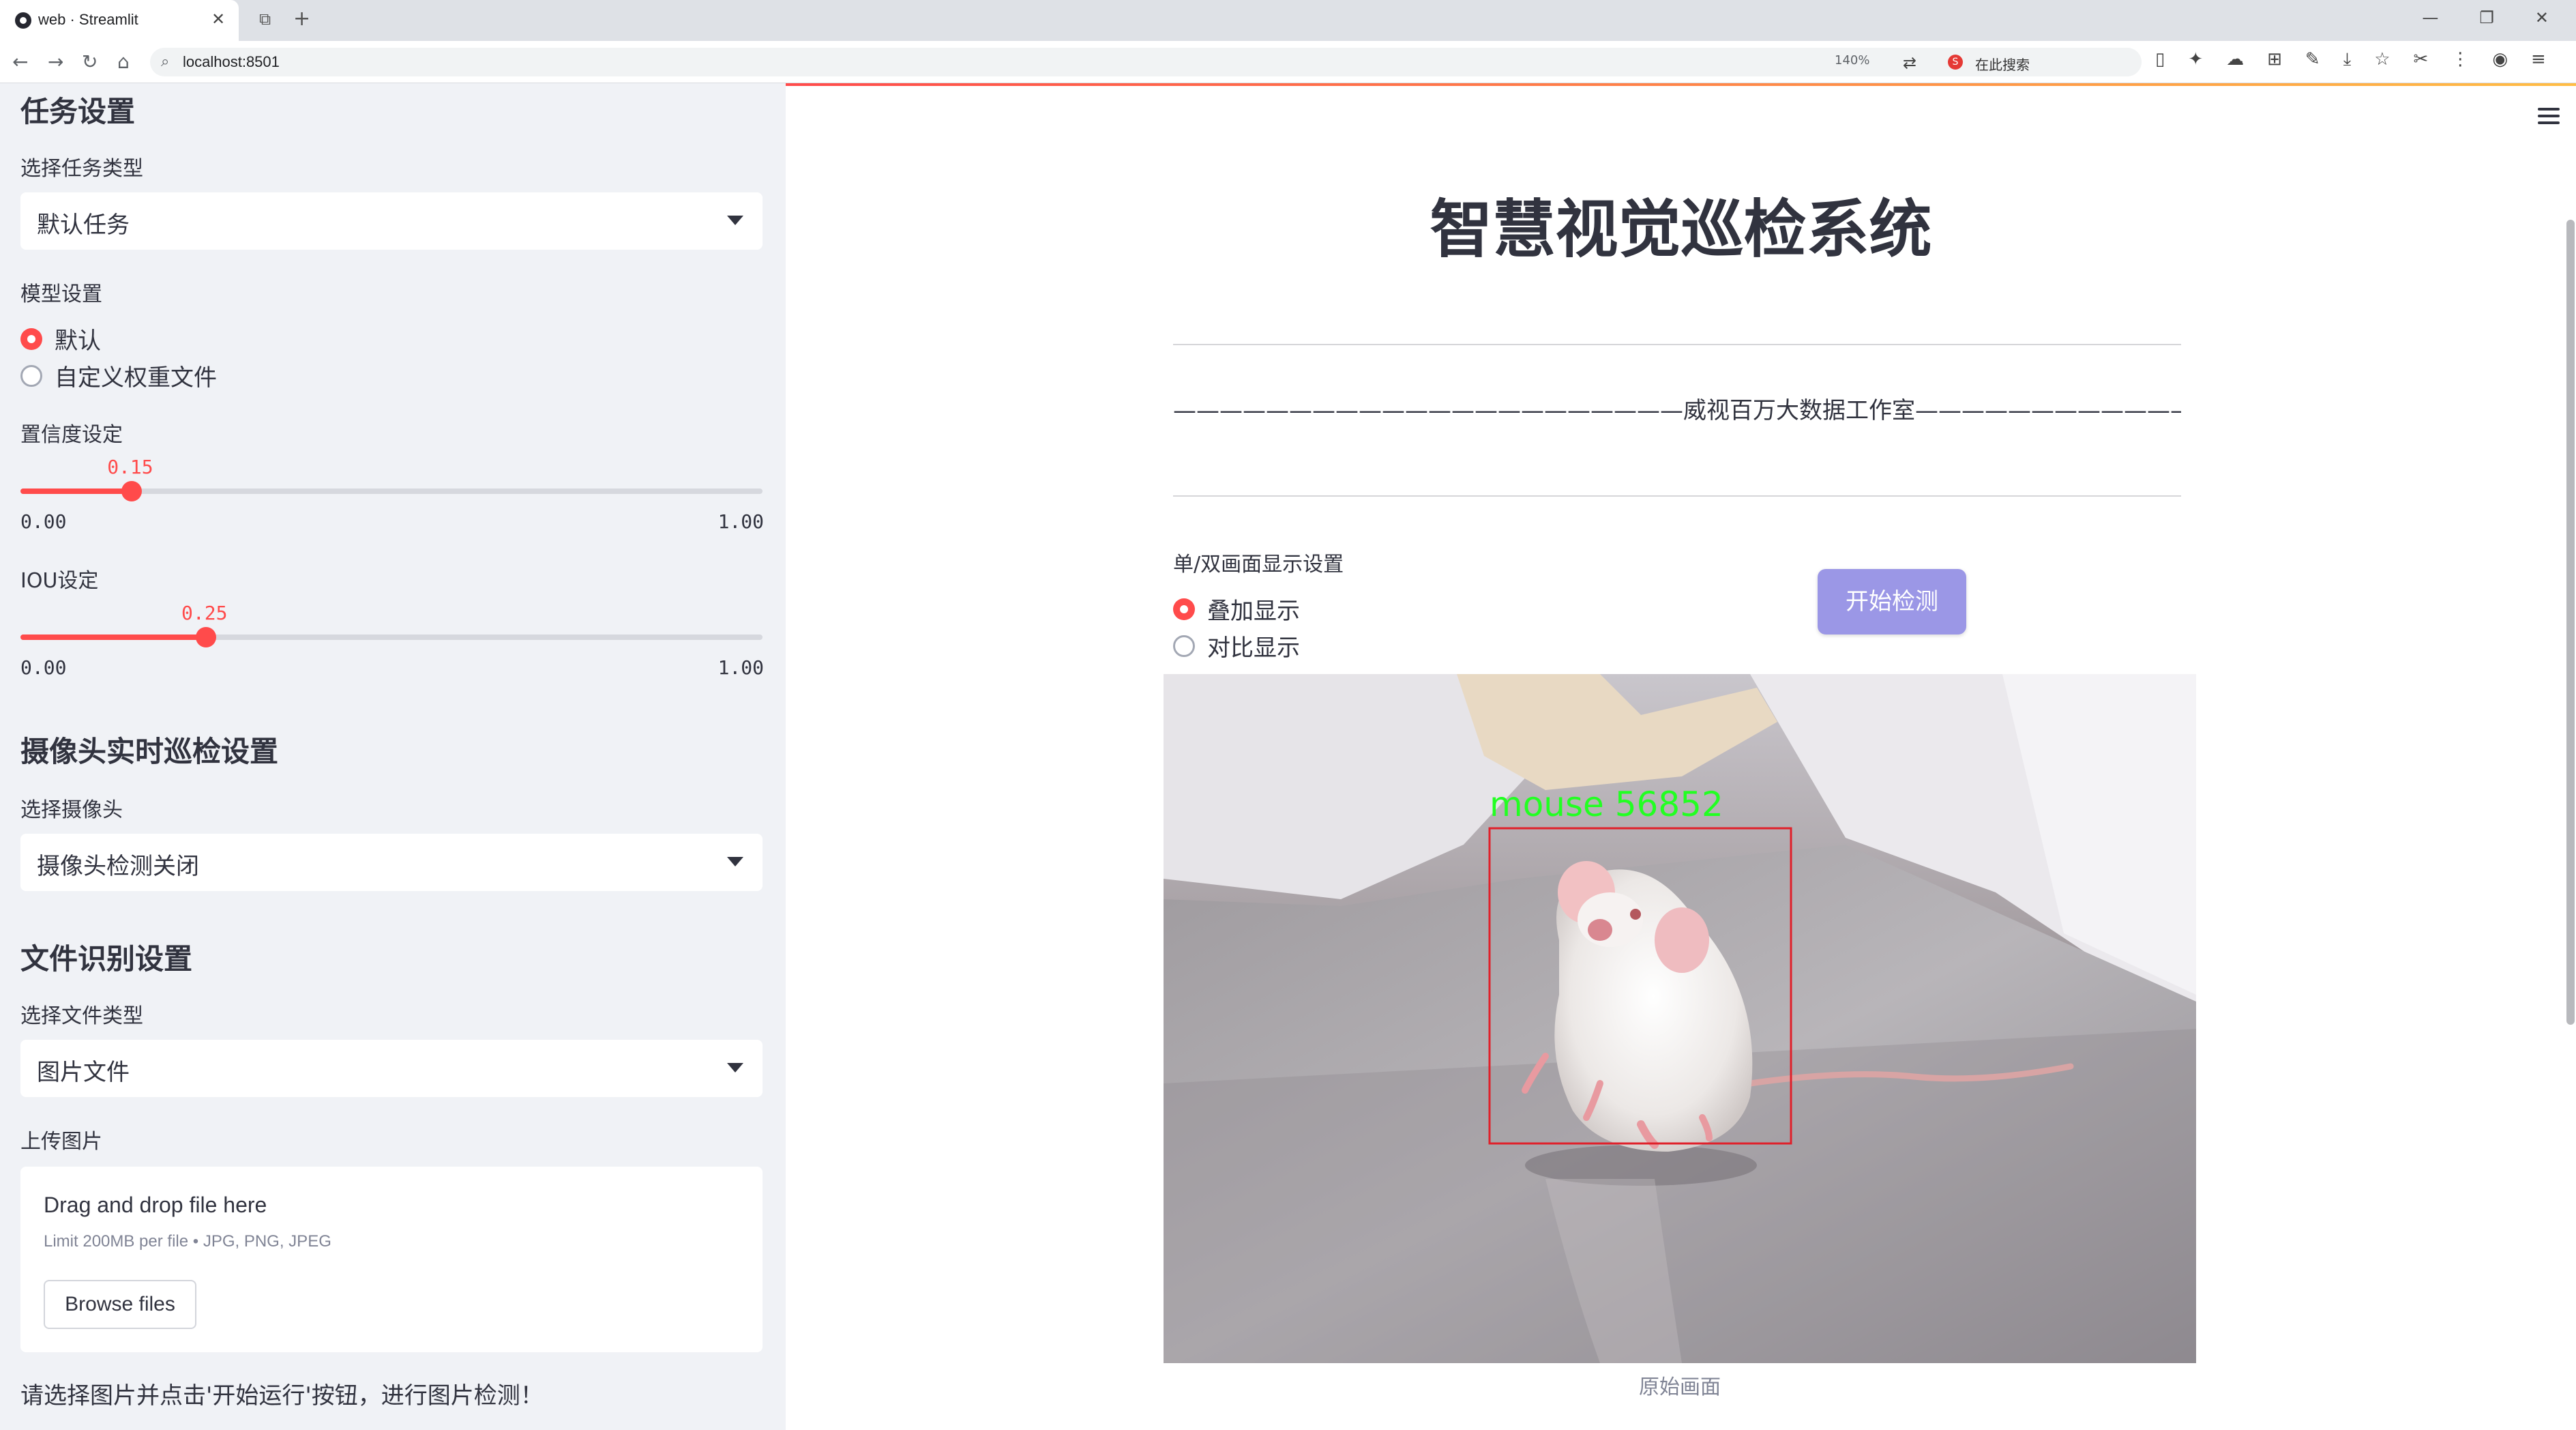 The height and width of the screenshot is (1430, 2576). I want to click on file-type-label: 选择文件类型, so click(81, 1016).